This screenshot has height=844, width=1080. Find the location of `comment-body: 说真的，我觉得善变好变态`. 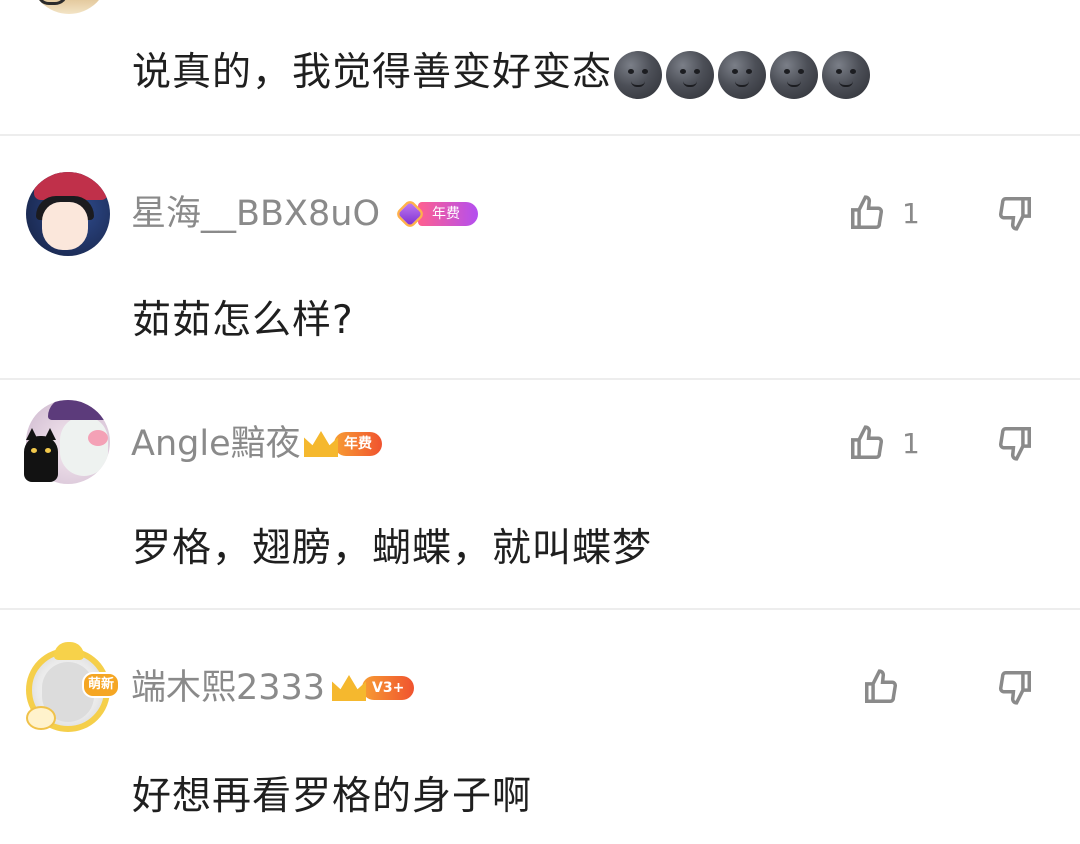

comment-body: 说真的，我觉得善变好变态 is located at coordinates (372, 72).